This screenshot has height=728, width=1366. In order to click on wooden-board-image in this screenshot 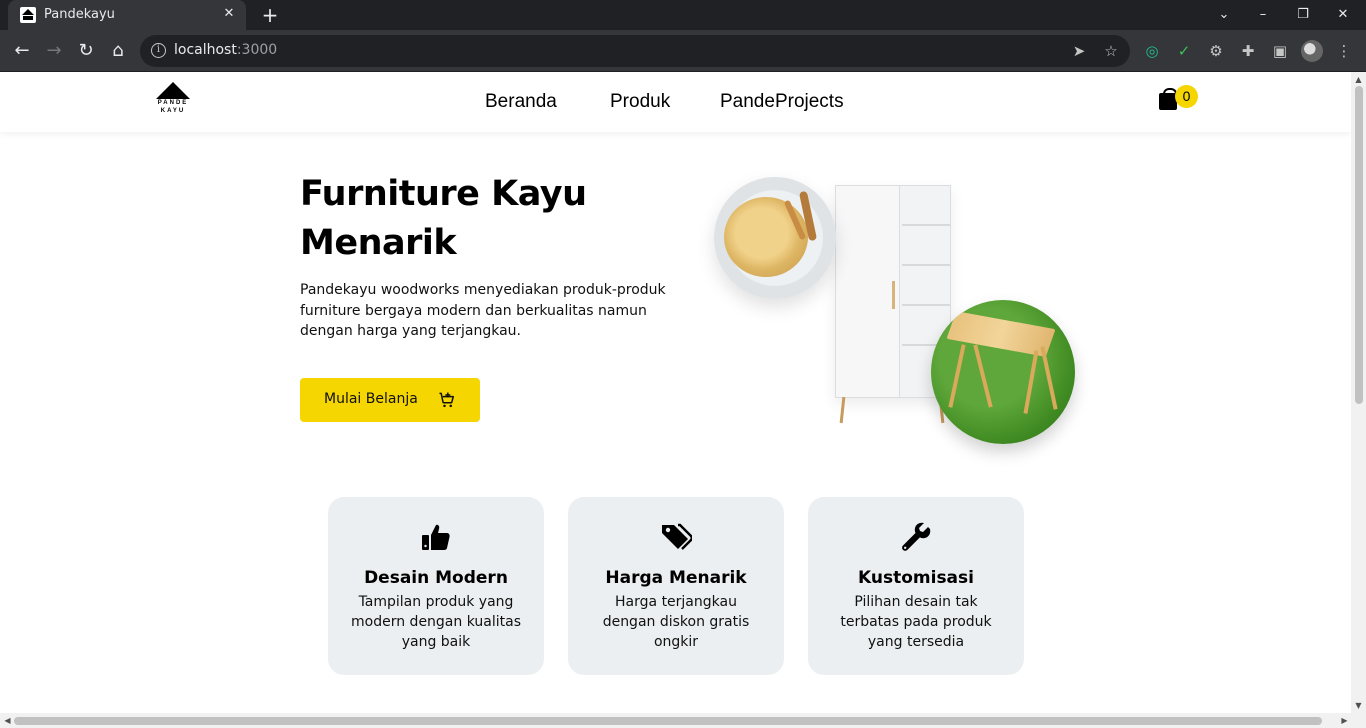, I will do `click(775, 238)`.